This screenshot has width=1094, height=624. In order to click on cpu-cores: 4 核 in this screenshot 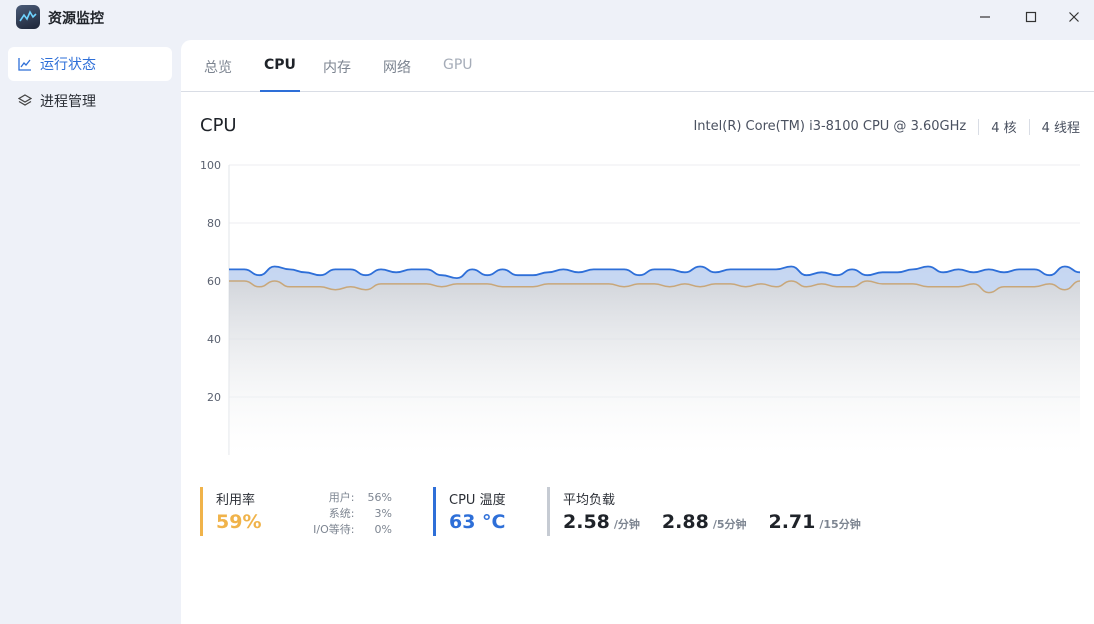, I will do `click(1004, 128)`.